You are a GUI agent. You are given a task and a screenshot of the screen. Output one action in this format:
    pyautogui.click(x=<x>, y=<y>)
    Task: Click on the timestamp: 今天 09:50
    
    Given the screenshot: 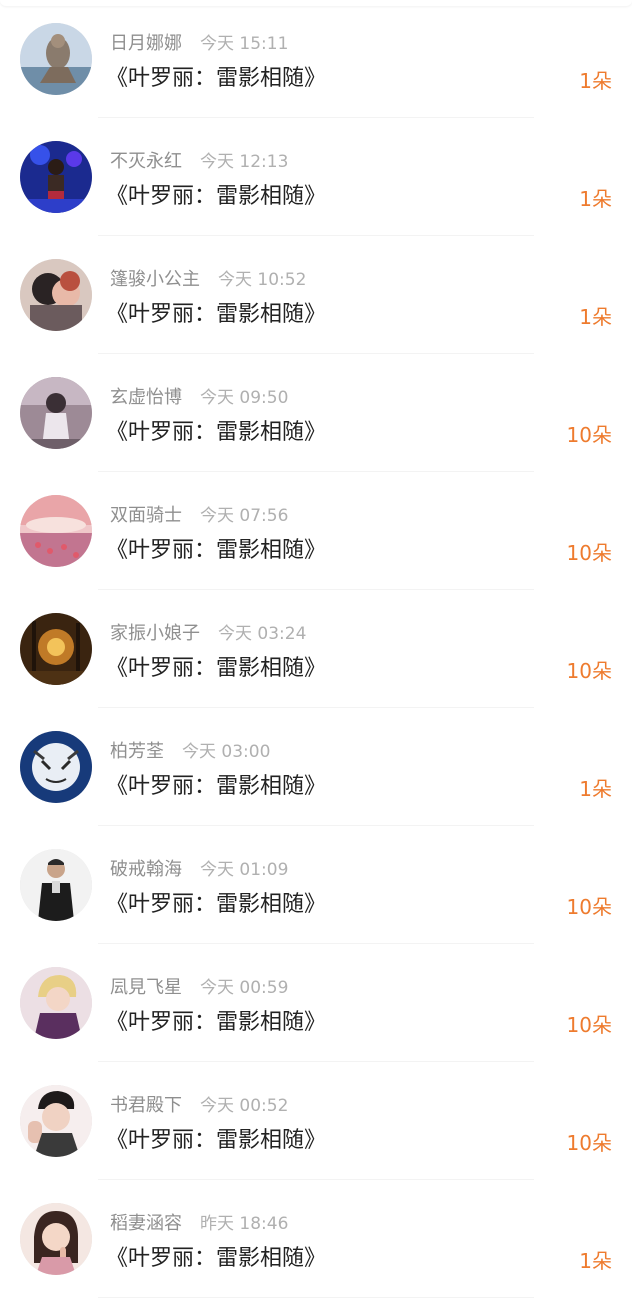 What is the action you would take?
    pyautogui.click(x=244, y=398)
    